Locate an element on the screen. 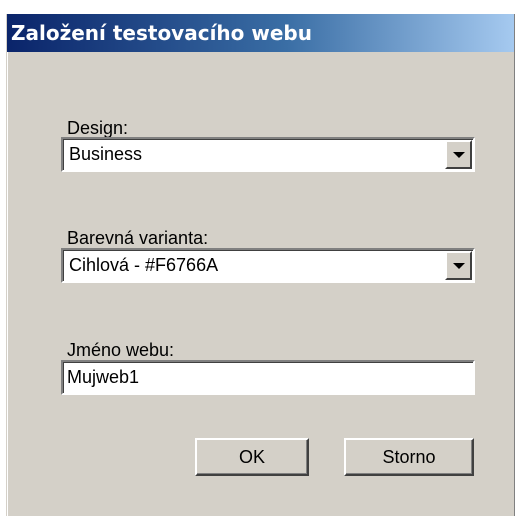  color-variant-select: Cihlová - #F6766A is located at coordinates (268, 265).